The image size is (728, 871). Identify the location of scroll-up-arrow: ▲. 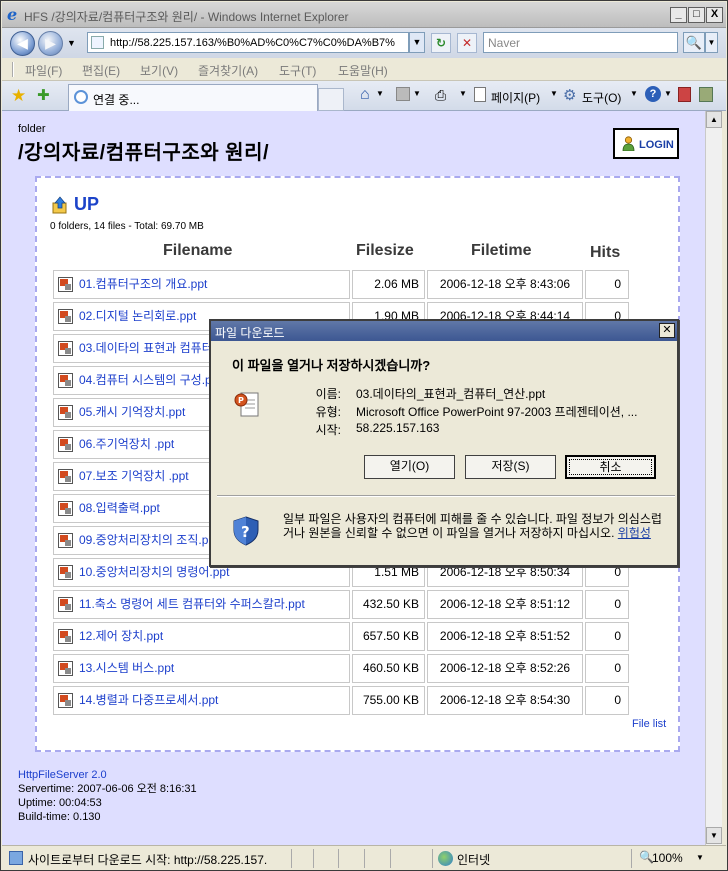
(714, 119).